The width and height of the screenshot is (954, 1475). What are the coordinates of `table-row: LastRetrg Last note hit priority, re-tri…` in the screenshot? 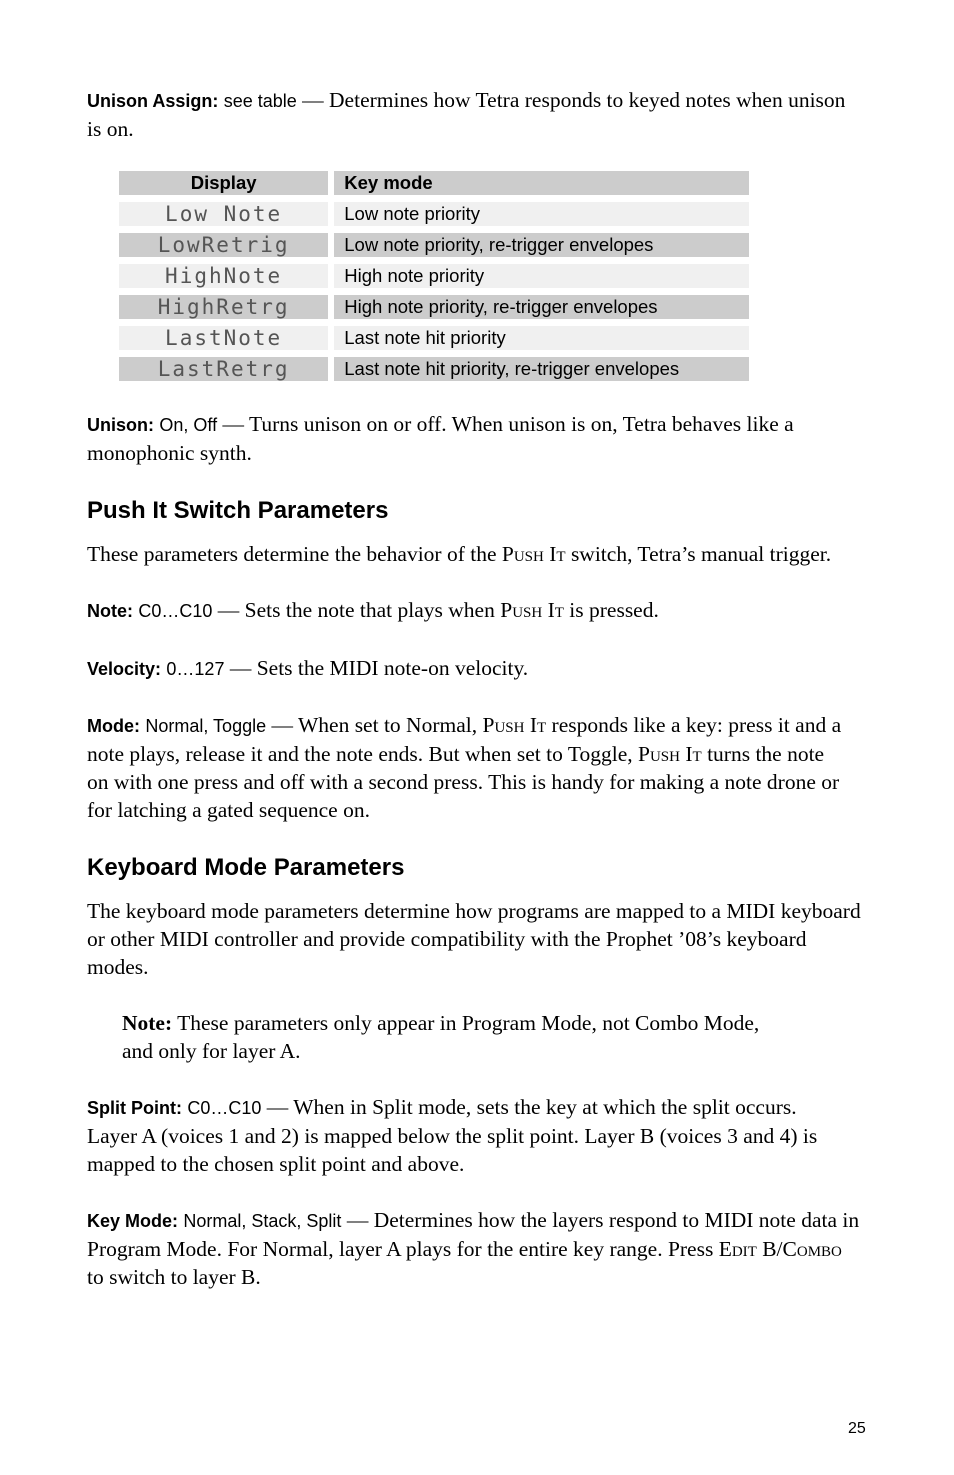 It's located at (434, 369).